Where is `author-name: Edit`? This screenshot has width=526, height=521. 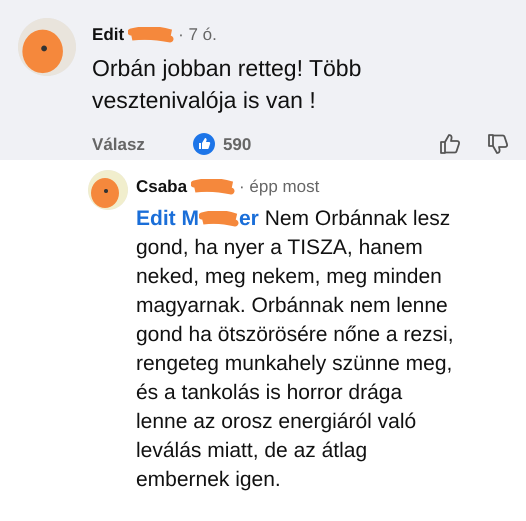
author-name: Edit is located at coordinates (108, 35).